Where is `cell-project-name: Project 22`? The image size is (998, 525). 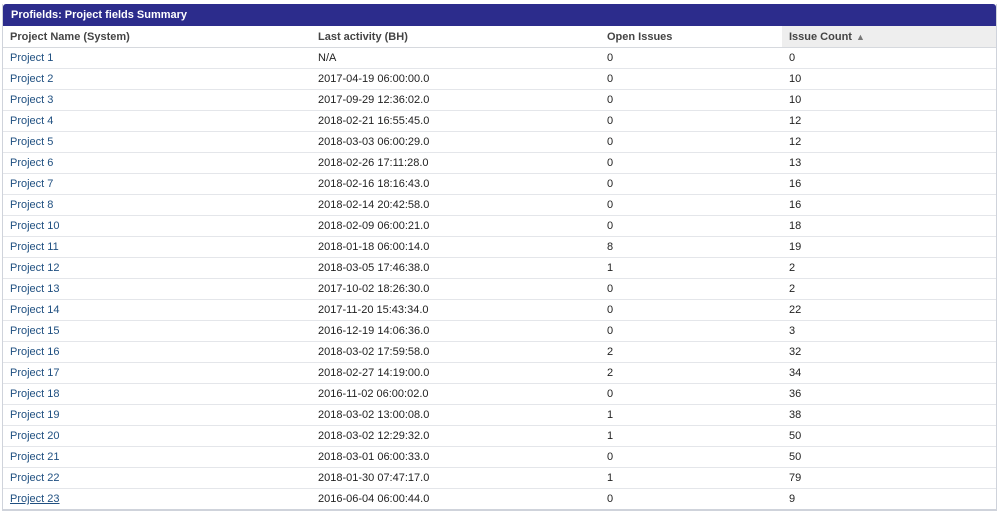
cell-project-name: Project 22 is located at coordinates (157, 478).